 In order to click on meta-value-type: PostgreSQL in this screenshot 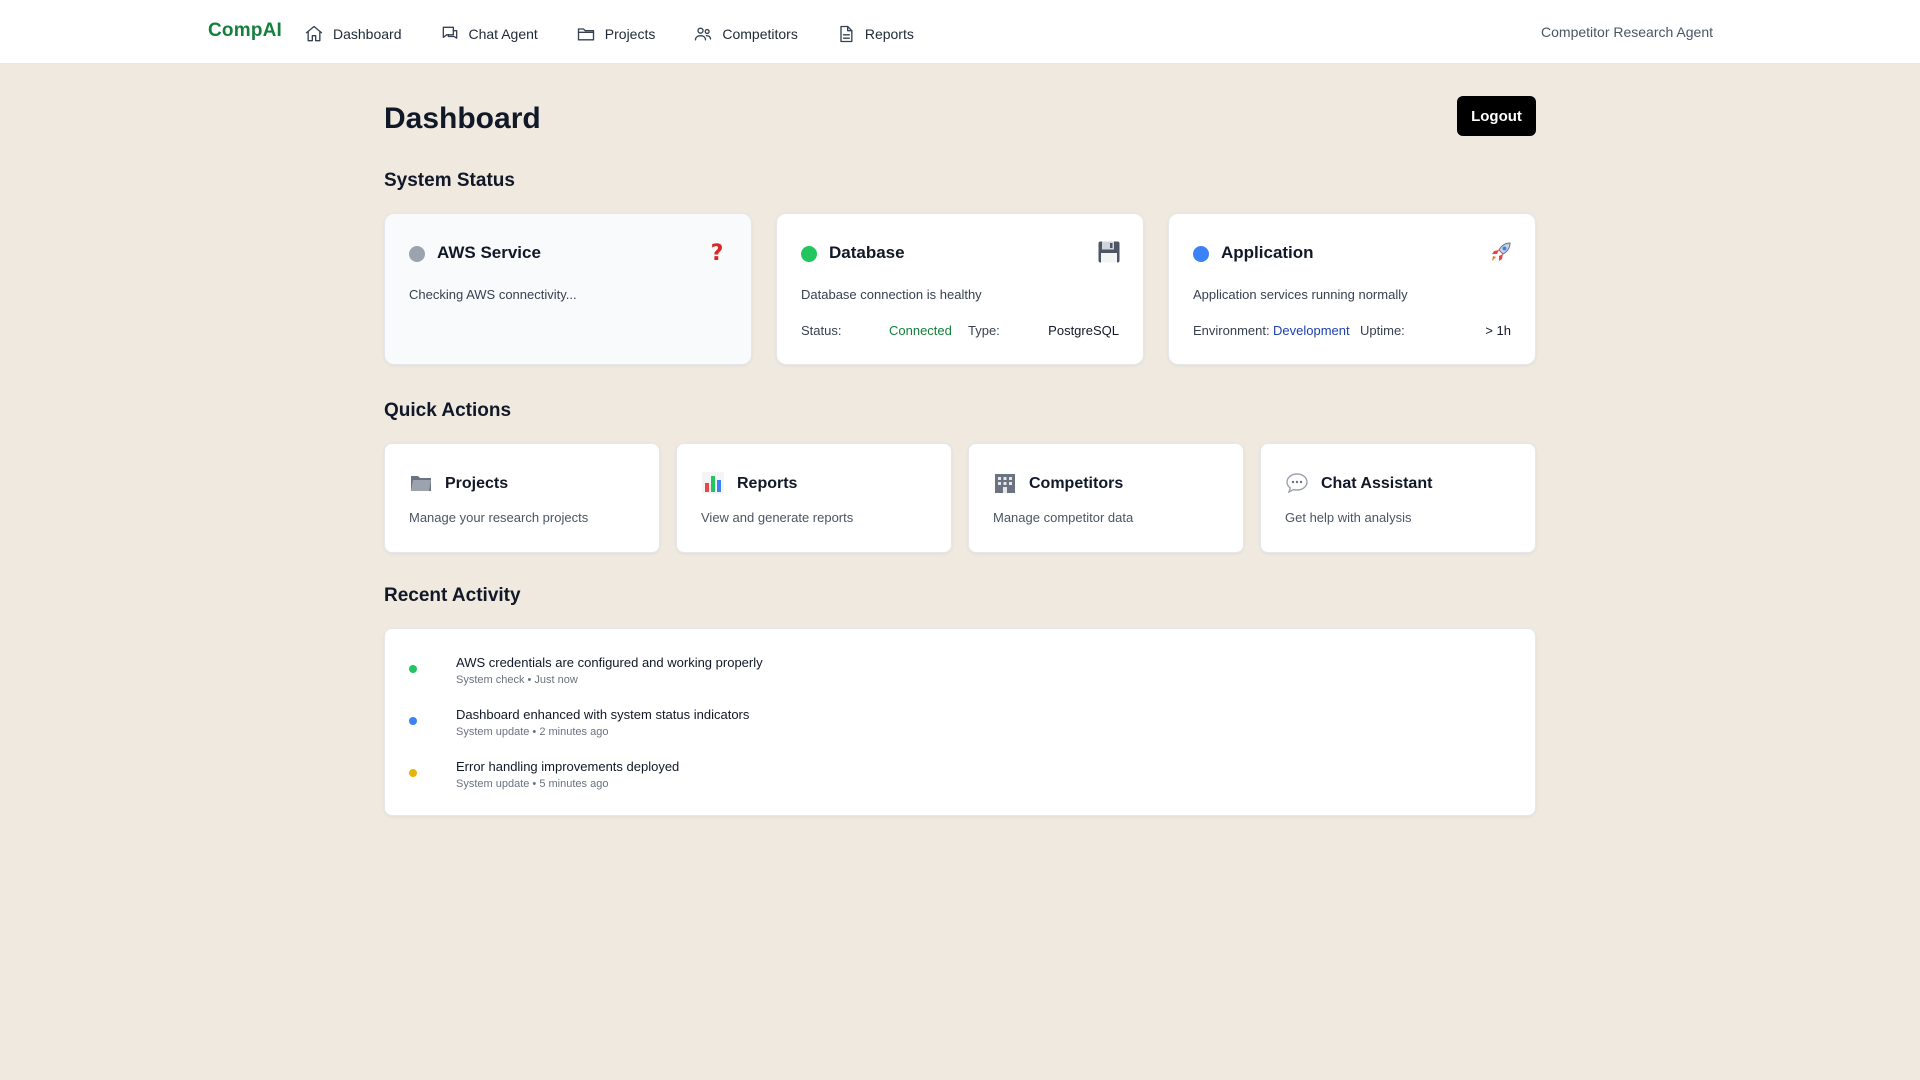, I will do `click(1083, 330)`.